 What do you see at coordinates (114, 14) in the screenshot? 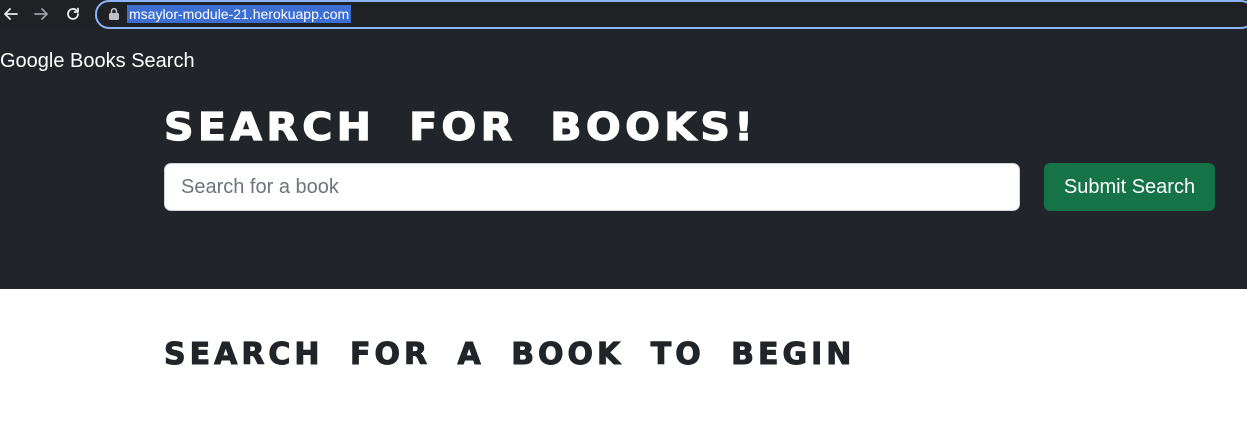
I see `lock-icon` at bounding box center [114, 14].